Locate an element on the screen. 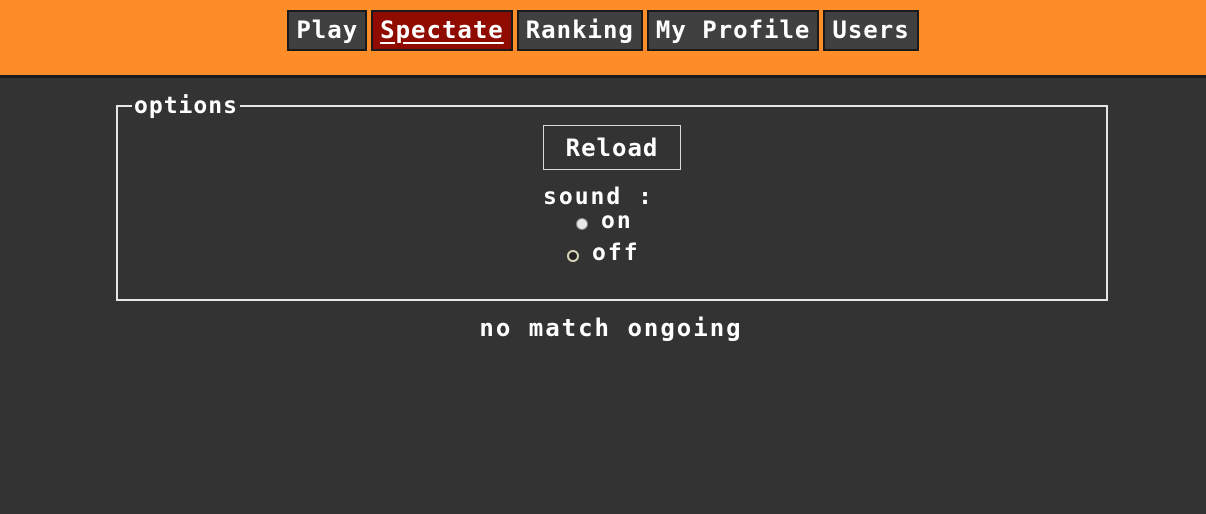 The image size is (1206, 514). sound-on-option: on is located at coordinates (604, 221).